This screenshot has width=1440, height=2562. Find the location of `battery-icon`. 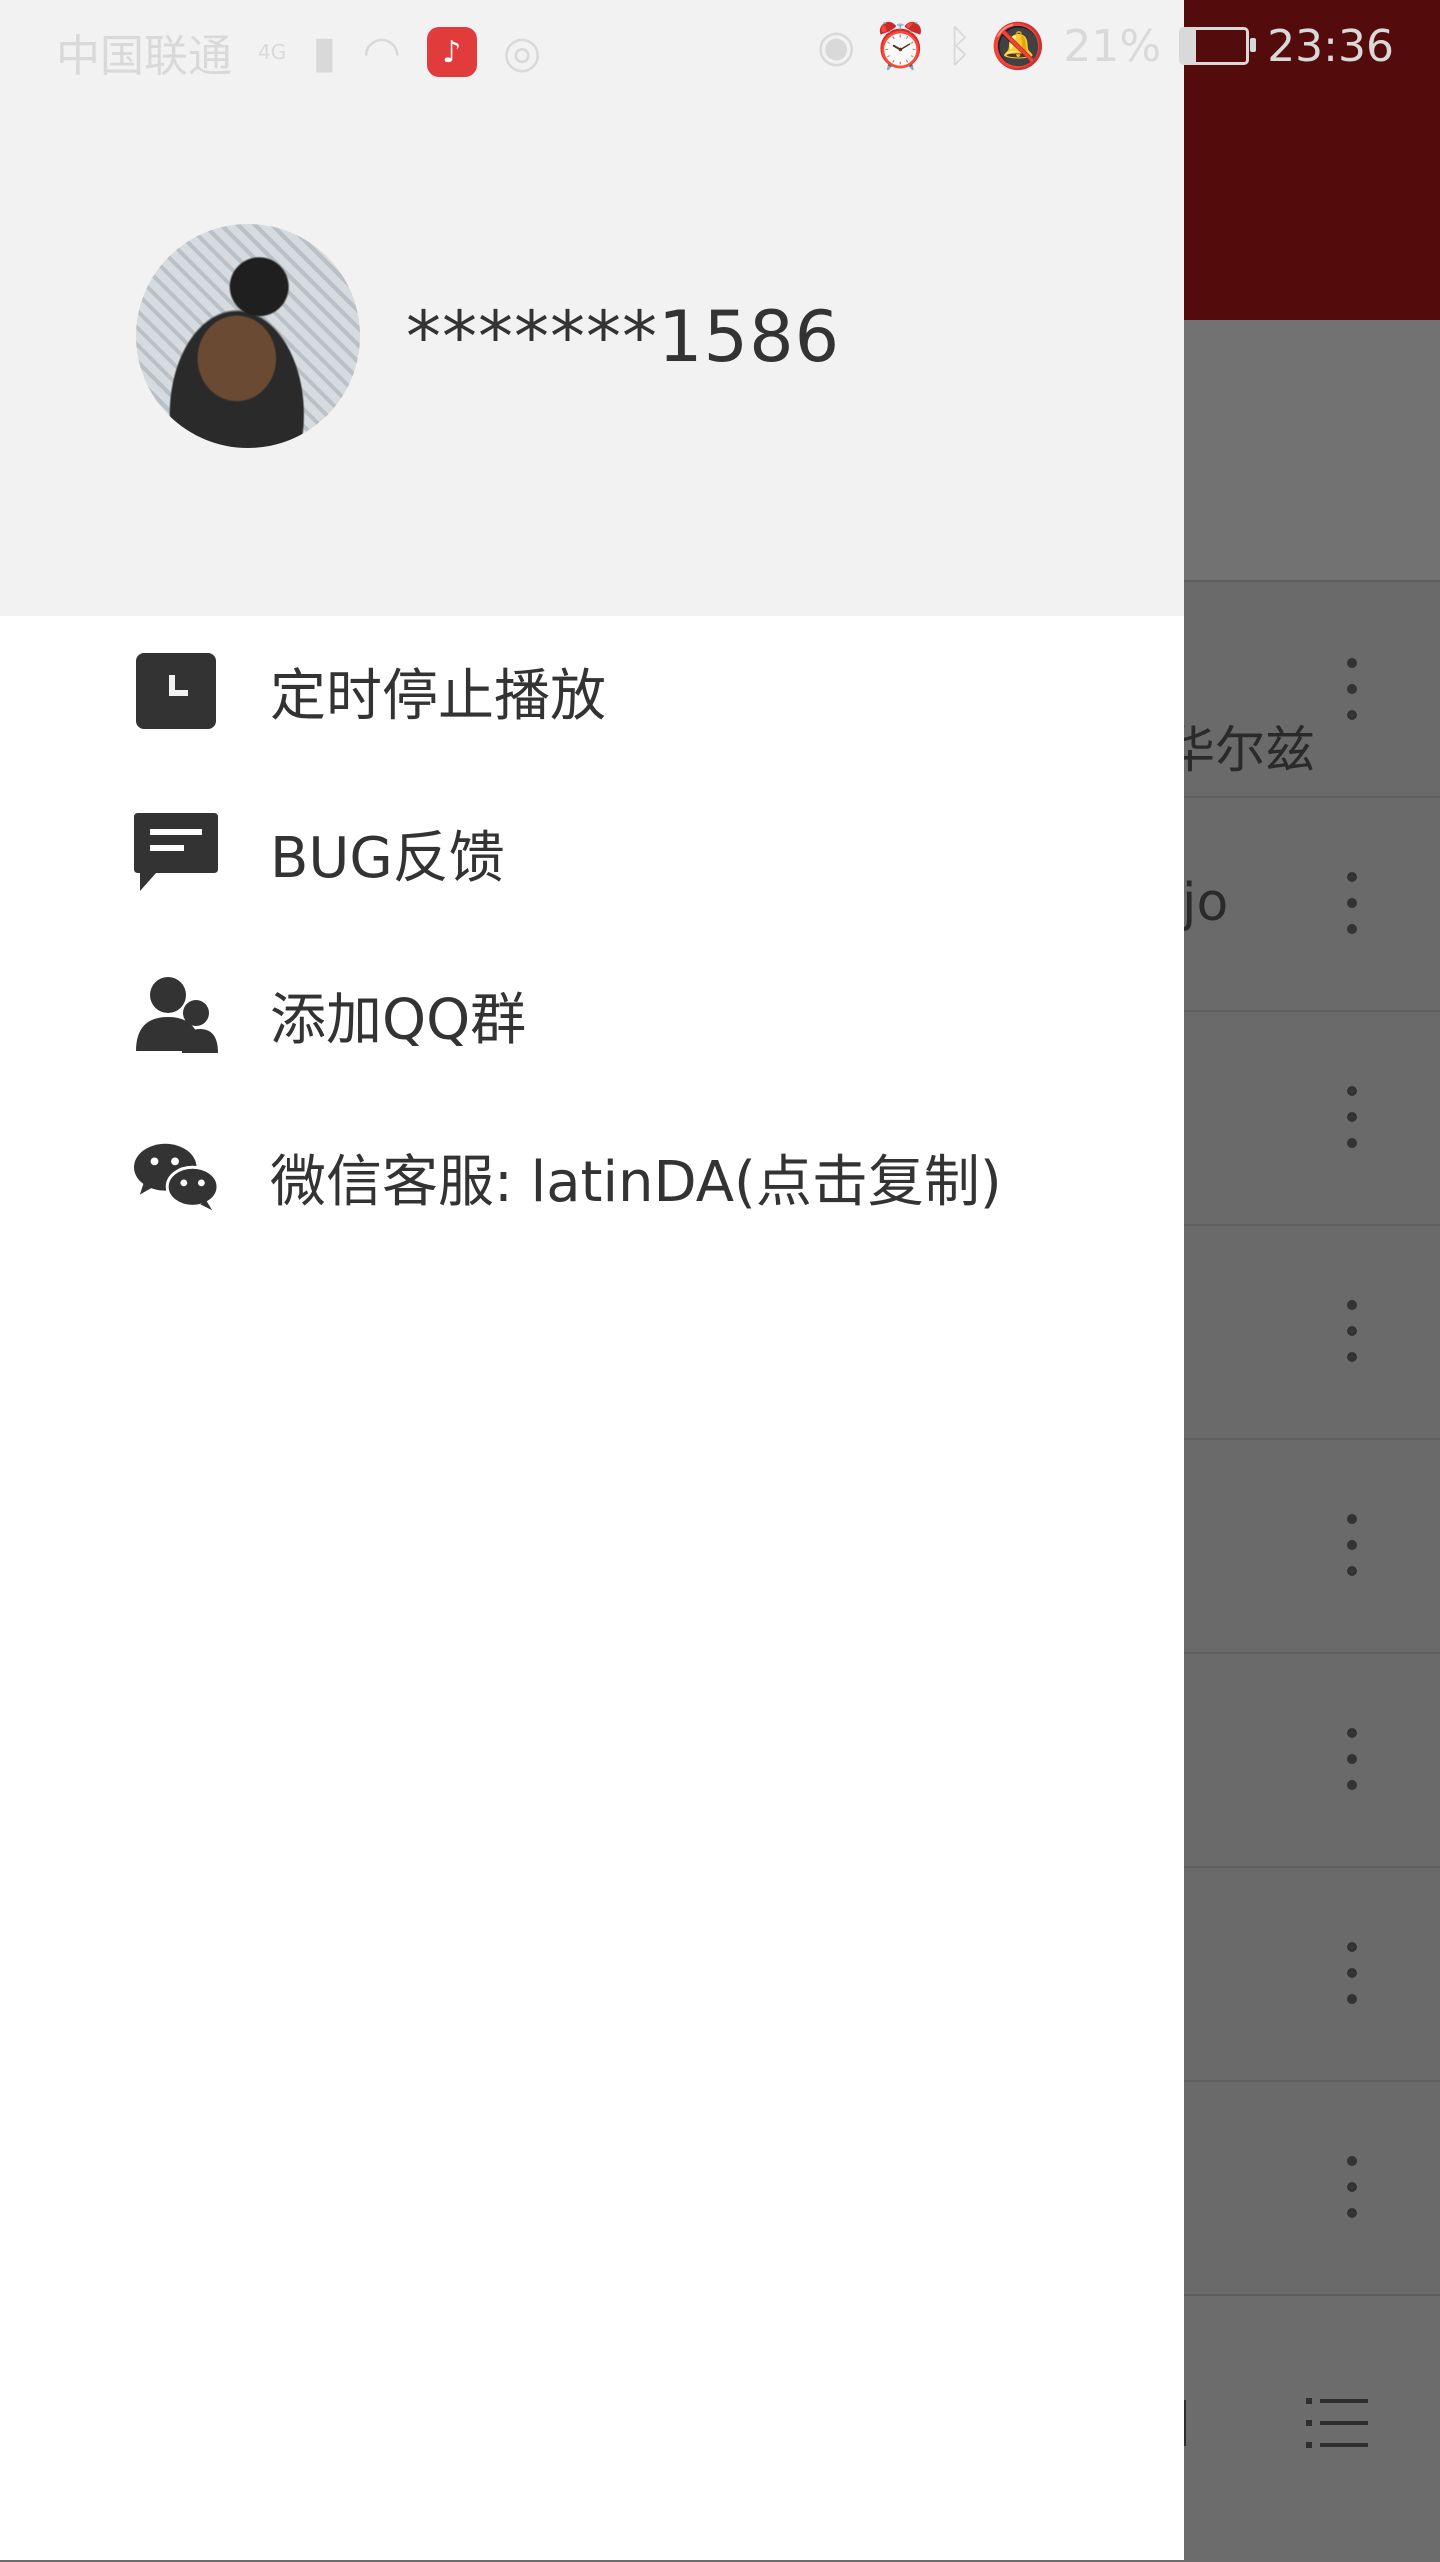

battery-icon is located at coordinates (1218, 46).